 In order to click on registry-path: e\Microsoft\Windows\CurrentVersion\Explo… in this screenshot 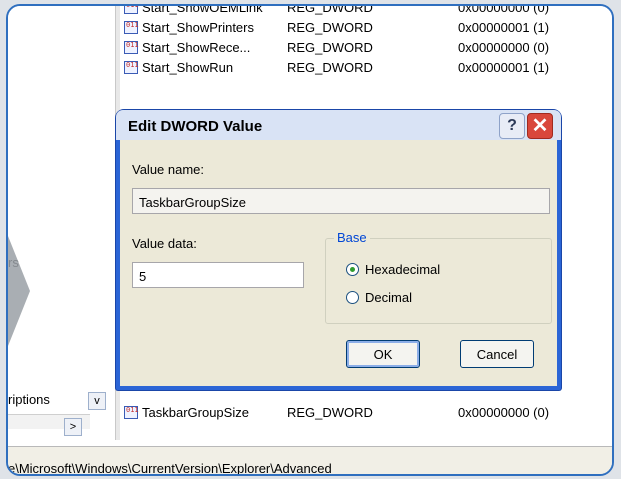, I will do `click(170, 468)`.